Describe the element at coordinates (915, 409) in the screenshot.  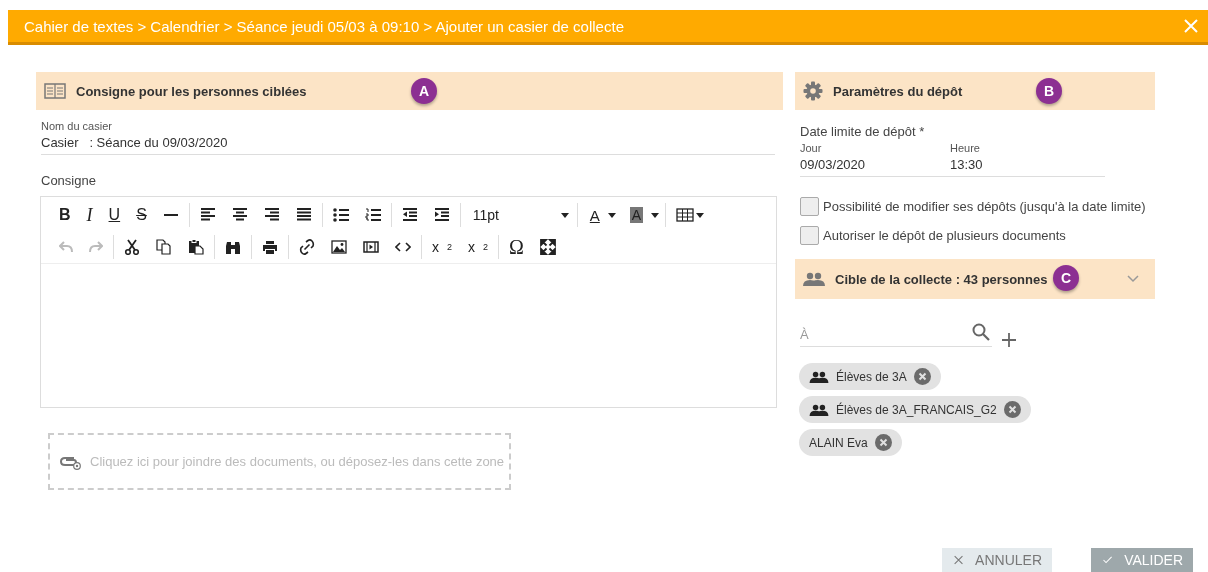
I see `recipient-chip: Élèves de 3A_FRANCAIS_G2` at that location.